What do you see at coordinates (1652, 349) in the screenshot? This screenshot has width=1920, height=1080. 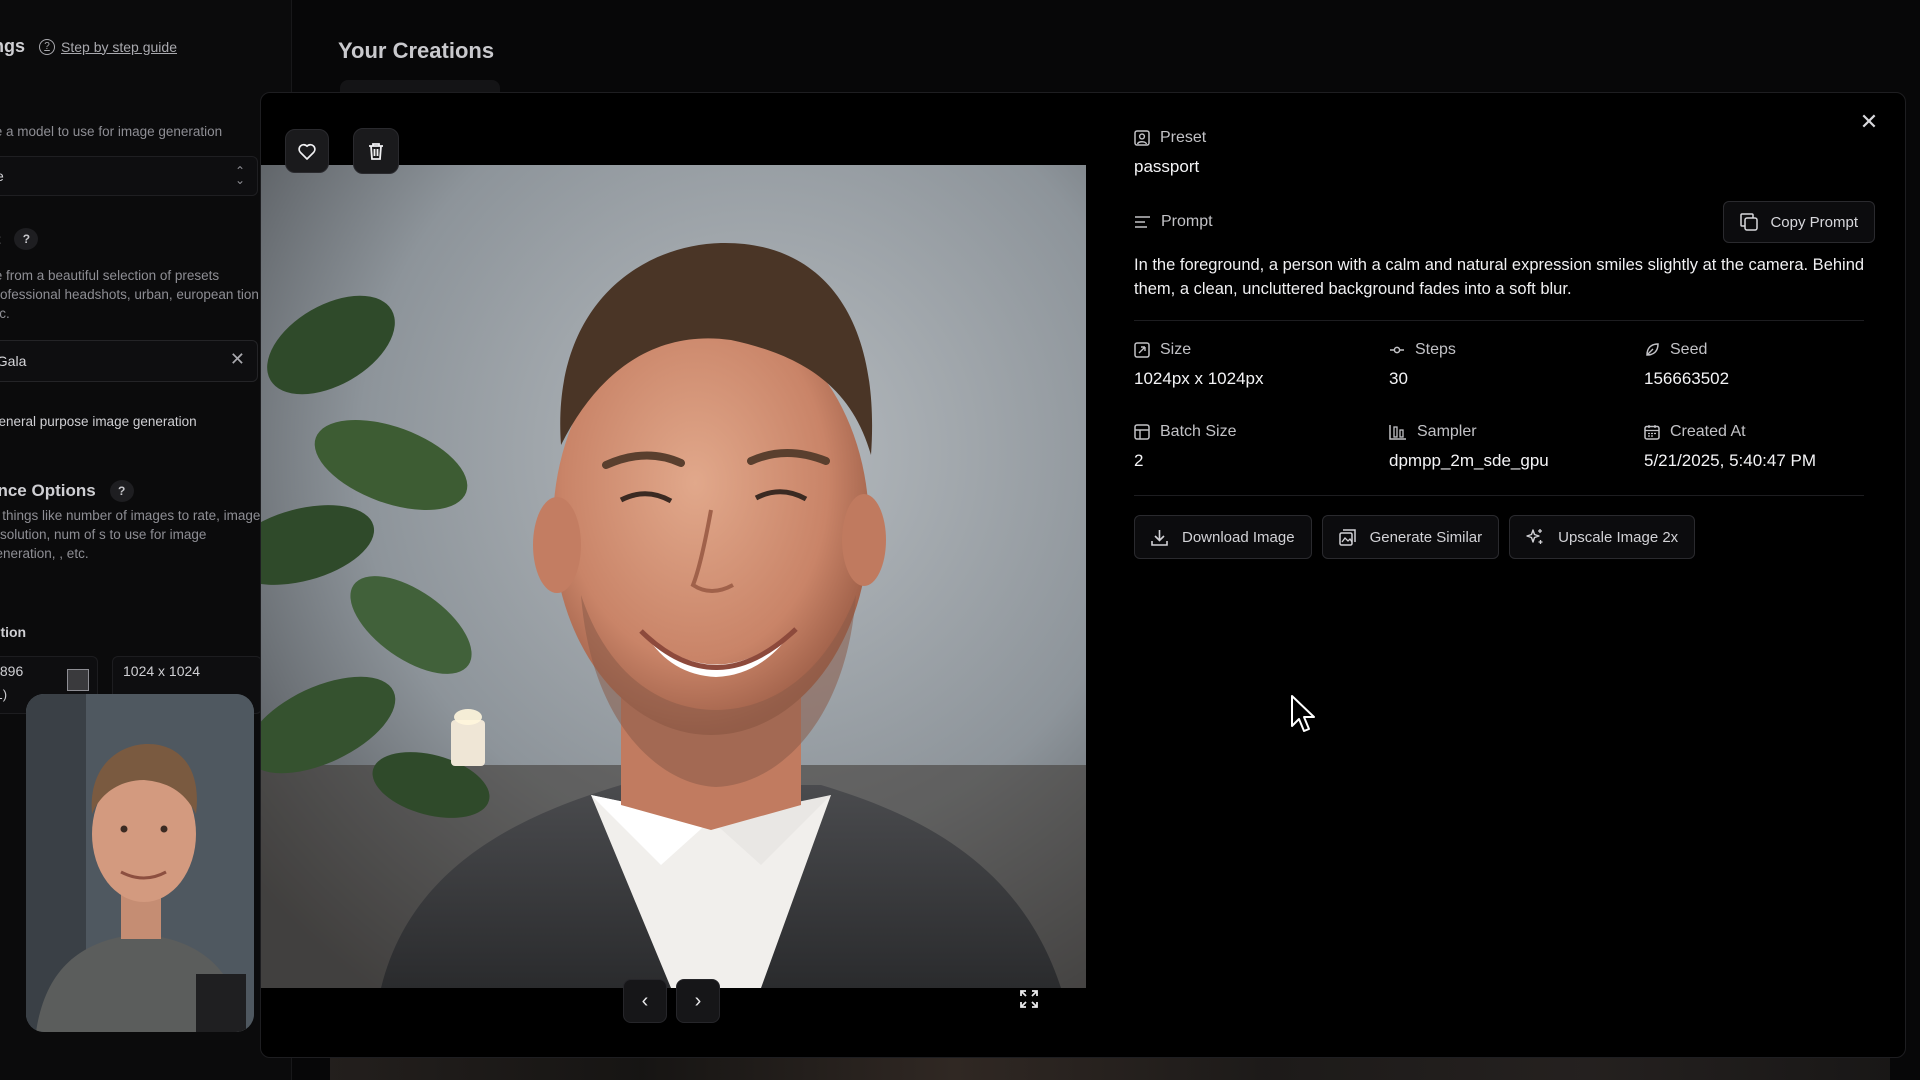 I see `seed-icon` at bounding box center [1652, 349].